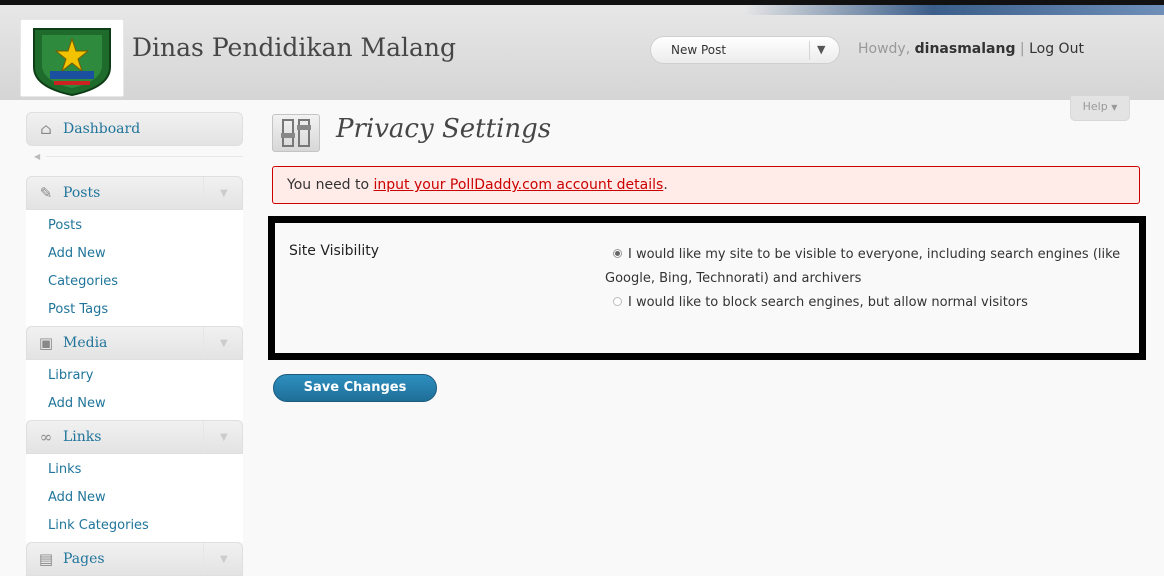  Describe the element at coordinates (37, 156) in the screenshot. I see `collapse-arrow-icon: ◀` at that location.